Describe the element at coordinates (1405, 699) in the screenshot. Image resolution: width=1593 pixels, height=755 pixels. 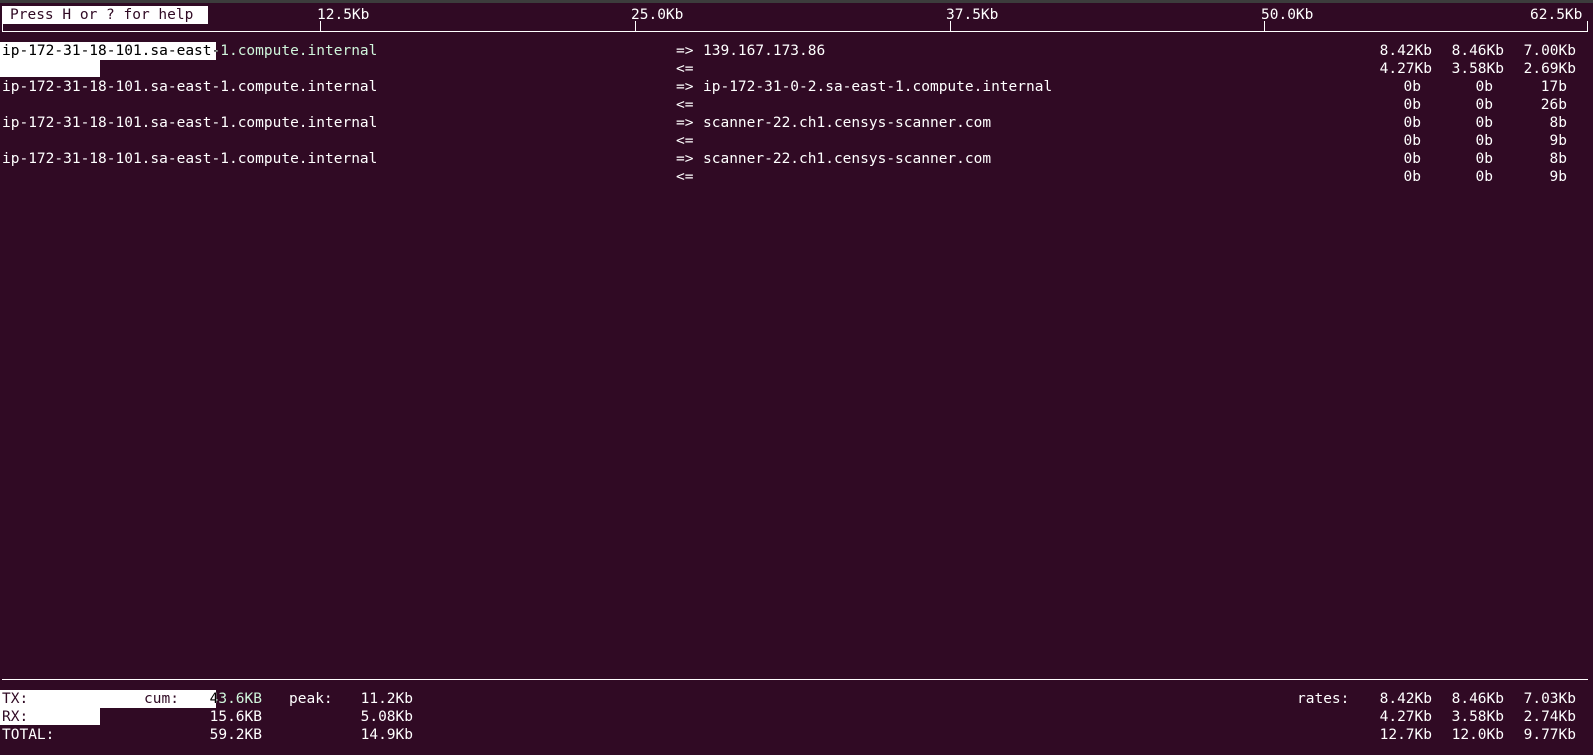
I see `tx-rate-2s-total: 8.42Kb` at that location.